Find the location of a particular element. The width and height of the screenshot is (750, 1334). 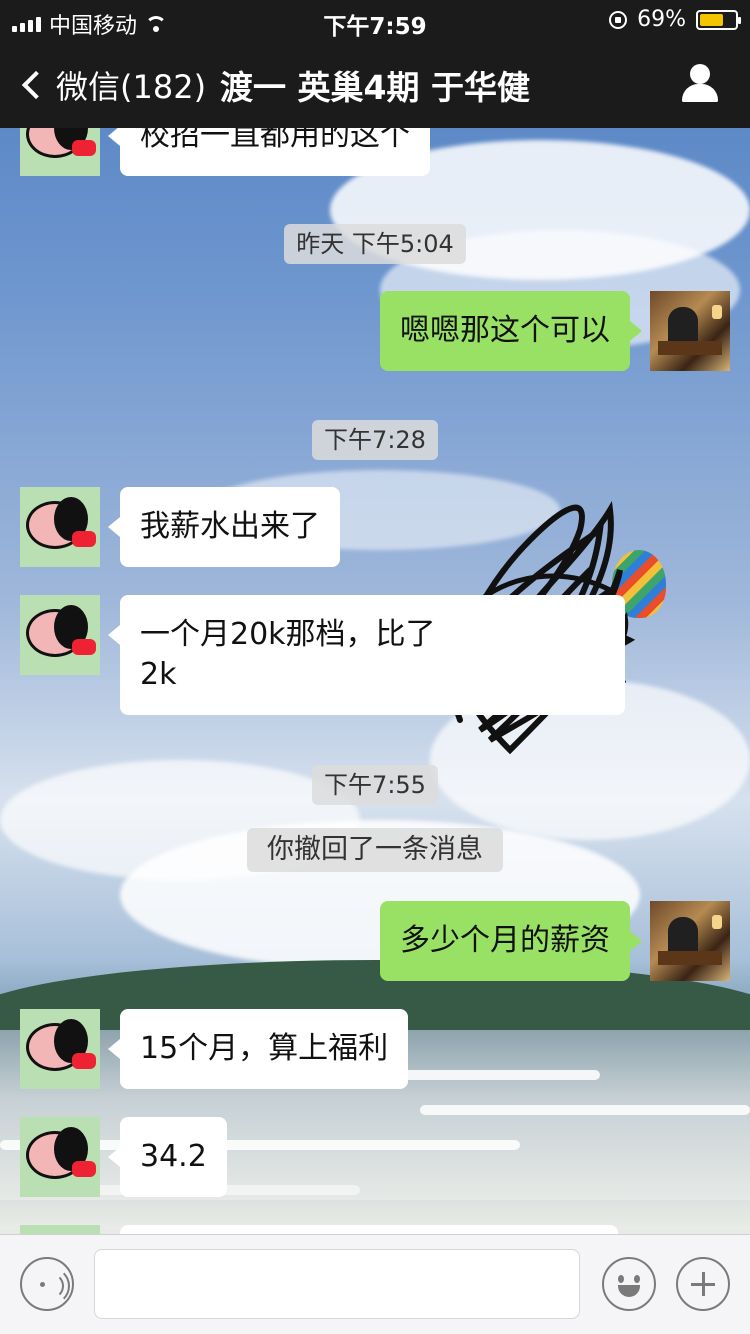

message-row: 15个月，算上福利 is located at coordinates (214, 1049).